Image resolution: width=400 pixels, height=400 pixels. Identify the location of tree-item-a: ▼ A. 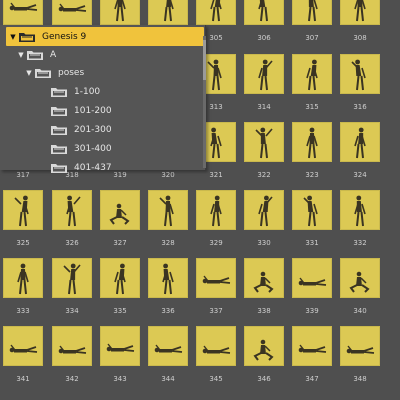
(36, 54).